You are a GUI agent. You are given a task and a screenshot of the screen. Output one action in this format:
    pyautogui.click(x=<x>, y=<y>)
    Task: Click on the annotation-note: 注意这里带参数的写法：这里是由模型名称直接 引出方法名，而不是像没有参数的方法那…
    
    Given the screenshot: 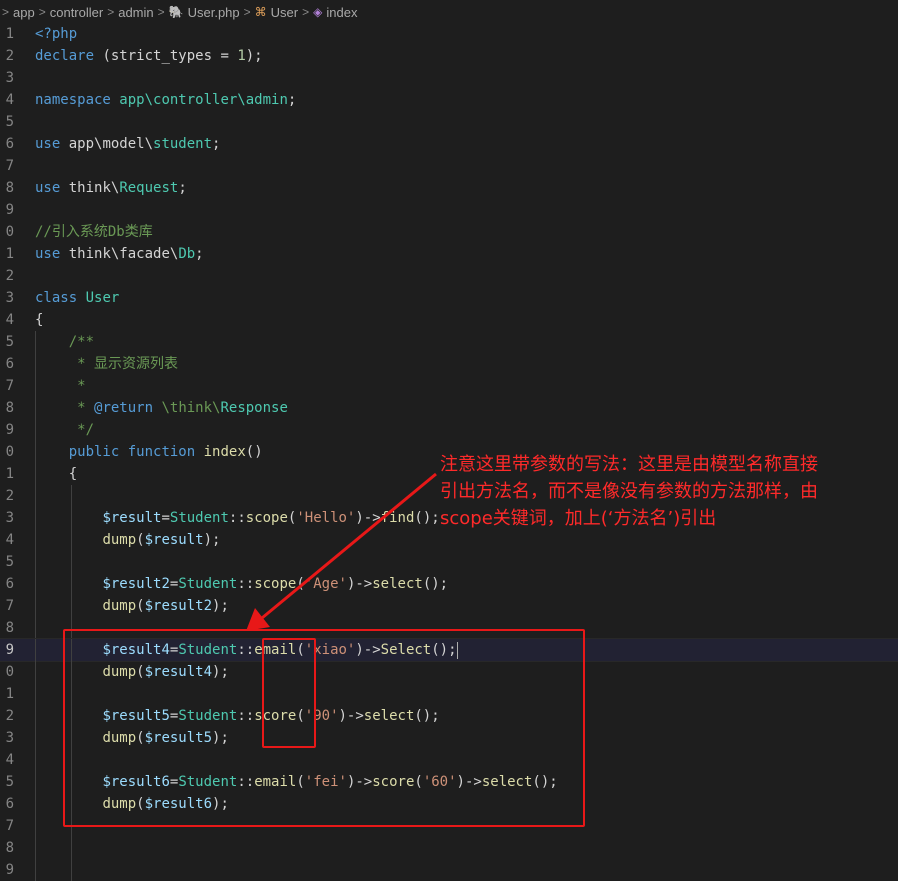 What is the action you would take?
    pyautogui.click(x=669, y=491)
    